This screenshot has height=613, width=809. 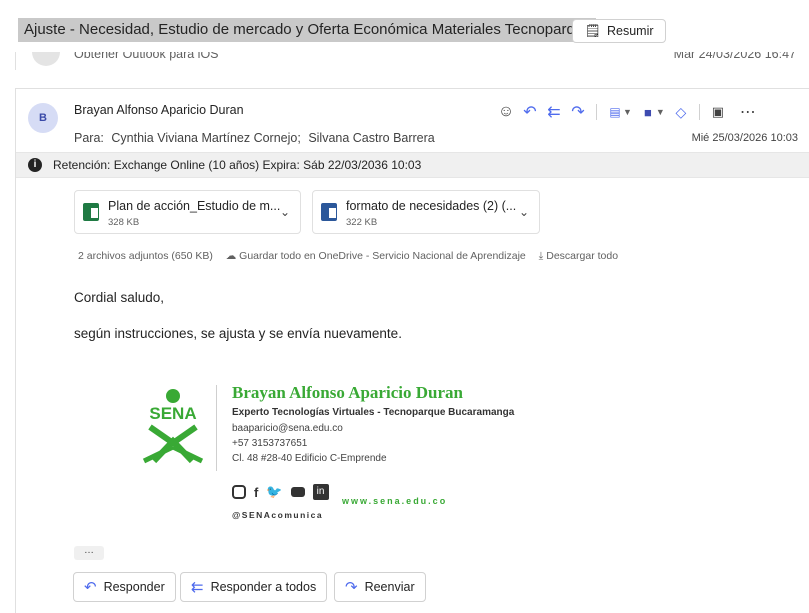 I want to click on forward-button: ↷ Reenviar, so click(x=380, y=587).